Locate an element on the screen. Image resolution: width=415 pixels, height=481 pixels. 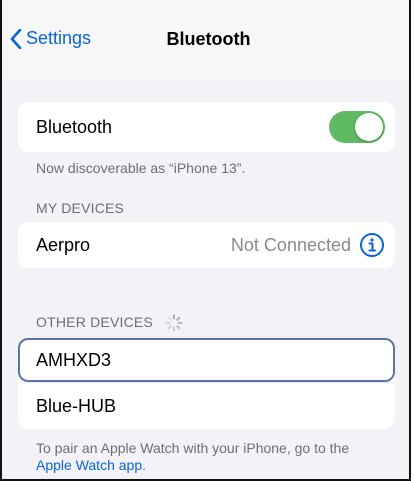
my-devices-header: MY DEVICES is located at coordinates (80, 208).